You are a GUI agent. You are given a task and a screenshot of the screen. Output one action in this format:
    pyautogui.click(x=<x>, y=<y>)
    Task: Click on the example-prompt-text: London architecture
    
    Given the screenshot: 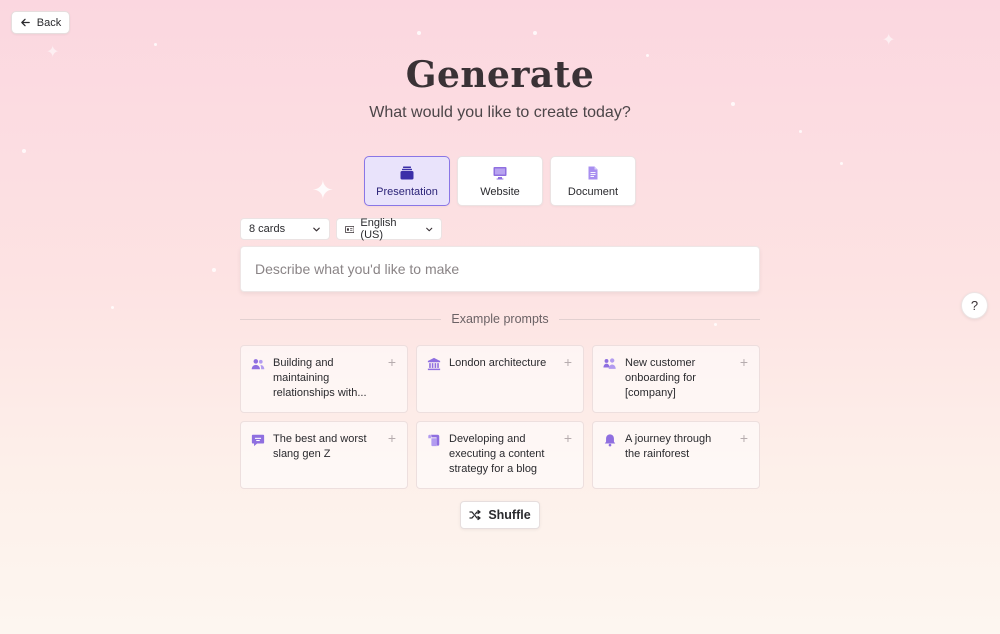 What is the action you would take?
    pyautogui.click(x=498, y=363)
    